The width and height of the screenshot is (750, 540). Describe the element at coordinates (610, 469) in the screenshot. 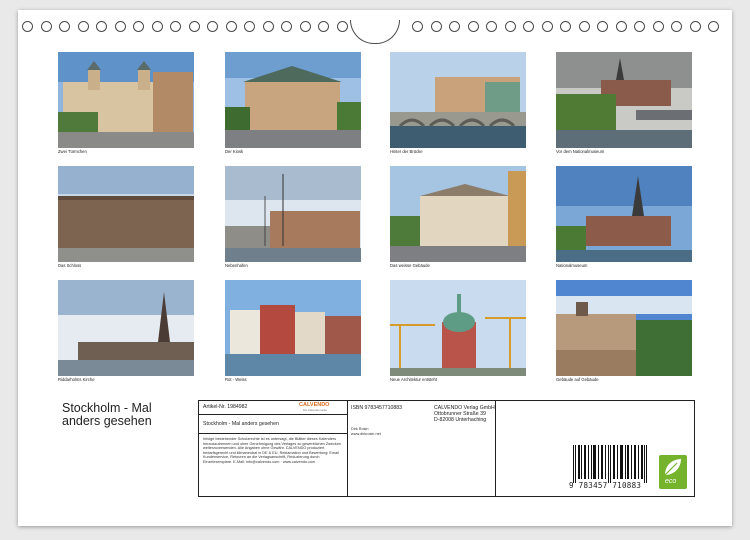

I see `barcode: 9 783457 710883` at that location.